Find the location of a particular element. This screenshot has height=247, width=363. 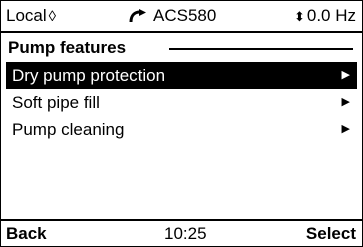

menu-item-label: Soft pipe fill is located at coordinates (56, 102).